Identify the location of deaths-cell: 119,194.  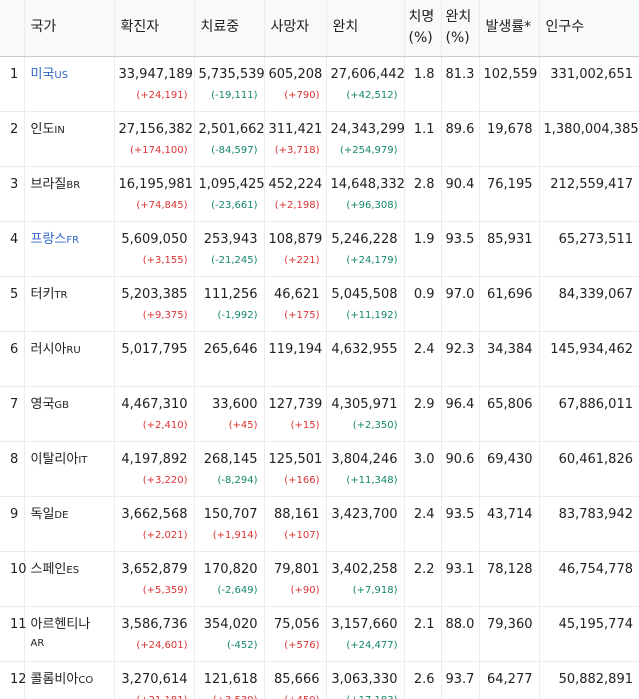
(295, 358).